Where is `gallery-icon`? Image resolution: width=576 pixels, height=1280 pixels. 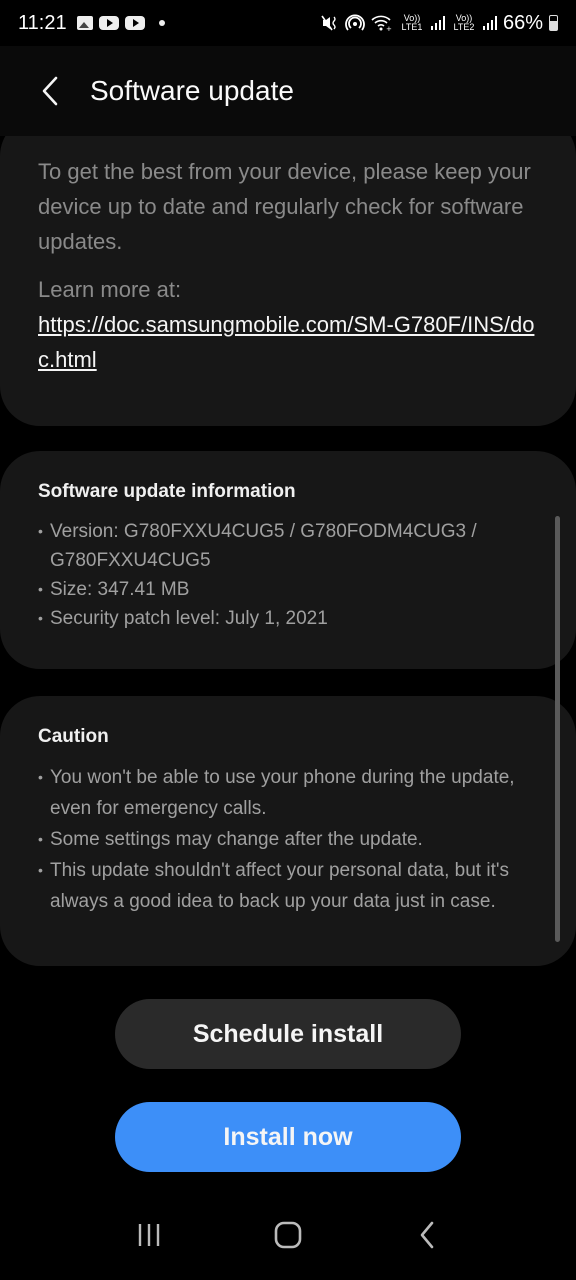
gallery-icon is located at coordinates (84, 23).